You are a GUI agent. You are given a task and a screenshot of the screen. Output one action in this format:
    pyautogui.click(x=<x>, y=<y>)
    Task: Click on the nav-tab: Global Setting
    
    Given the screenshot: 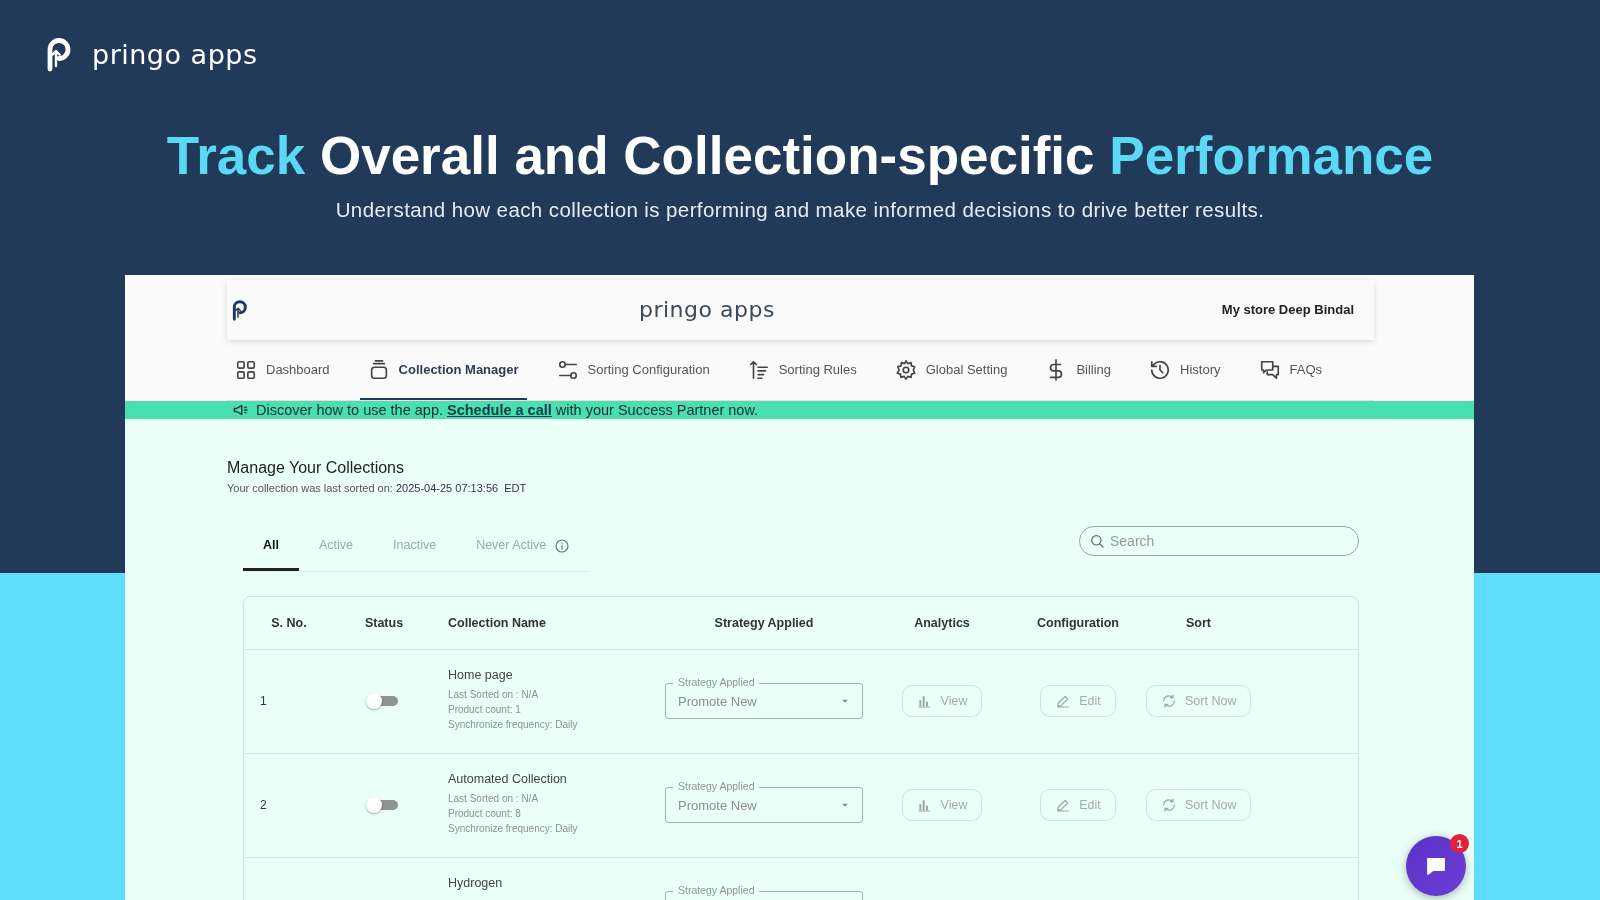 What is the action you would take?
    pyautogui.click(x=951, y=370)
    